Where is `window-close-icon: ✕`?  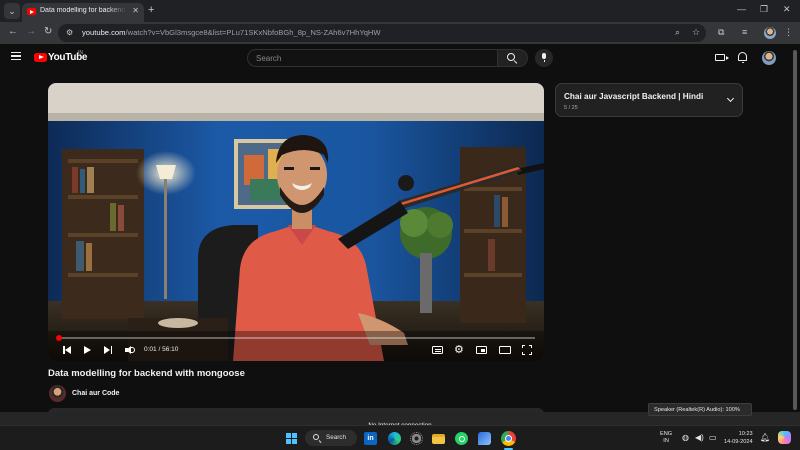 window-close-icon: ✕ is located at coordinates (787, 9).